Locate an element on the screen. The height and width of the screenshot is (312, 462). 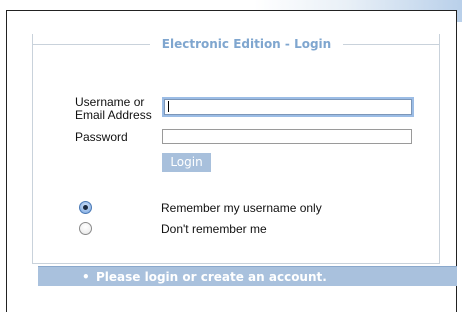
status-message: Please login or create an account. is located at coordinates (211, 277).